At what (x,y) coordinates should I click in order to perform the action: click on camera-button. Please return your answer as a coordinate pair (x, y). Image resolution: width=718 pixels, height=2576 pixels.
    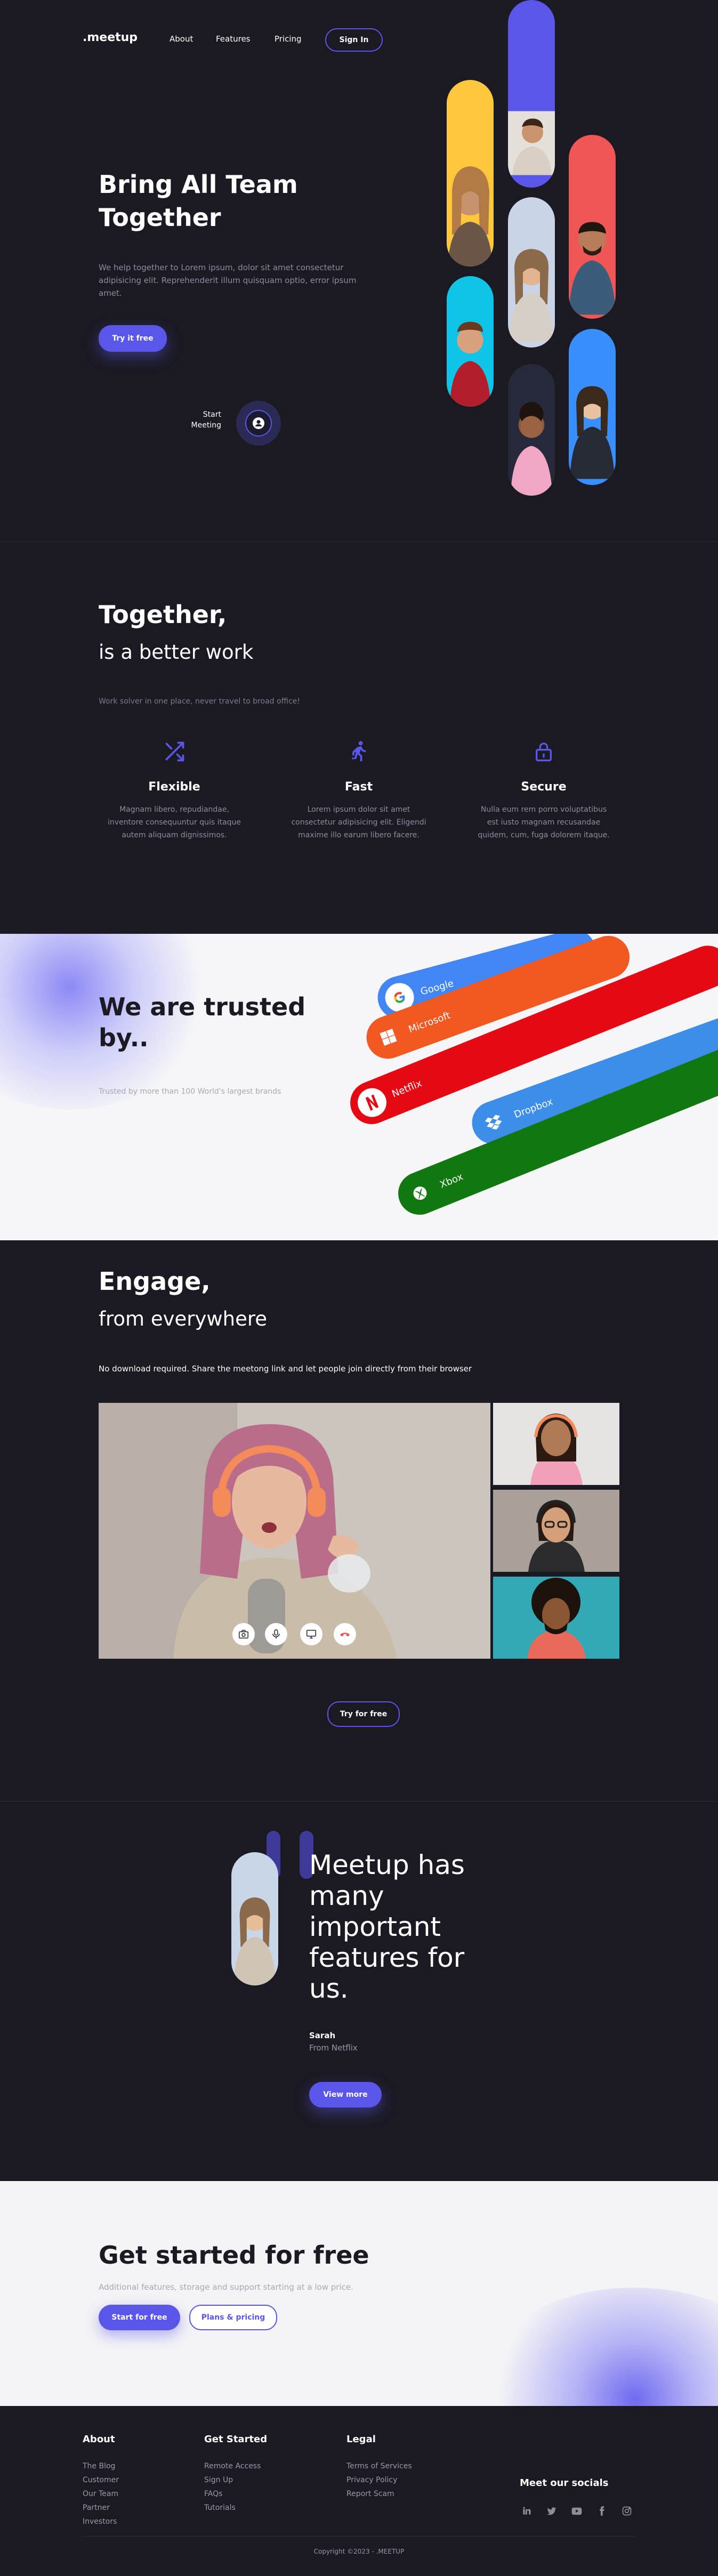
    Looking at the image, I should click on (244, 1634).